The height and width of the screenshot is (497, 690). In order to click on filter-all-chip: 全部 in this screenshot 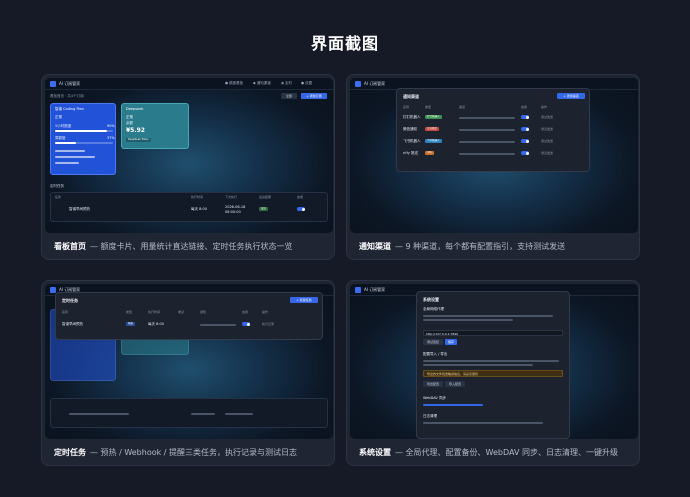, I will do `click(289, 96)`.